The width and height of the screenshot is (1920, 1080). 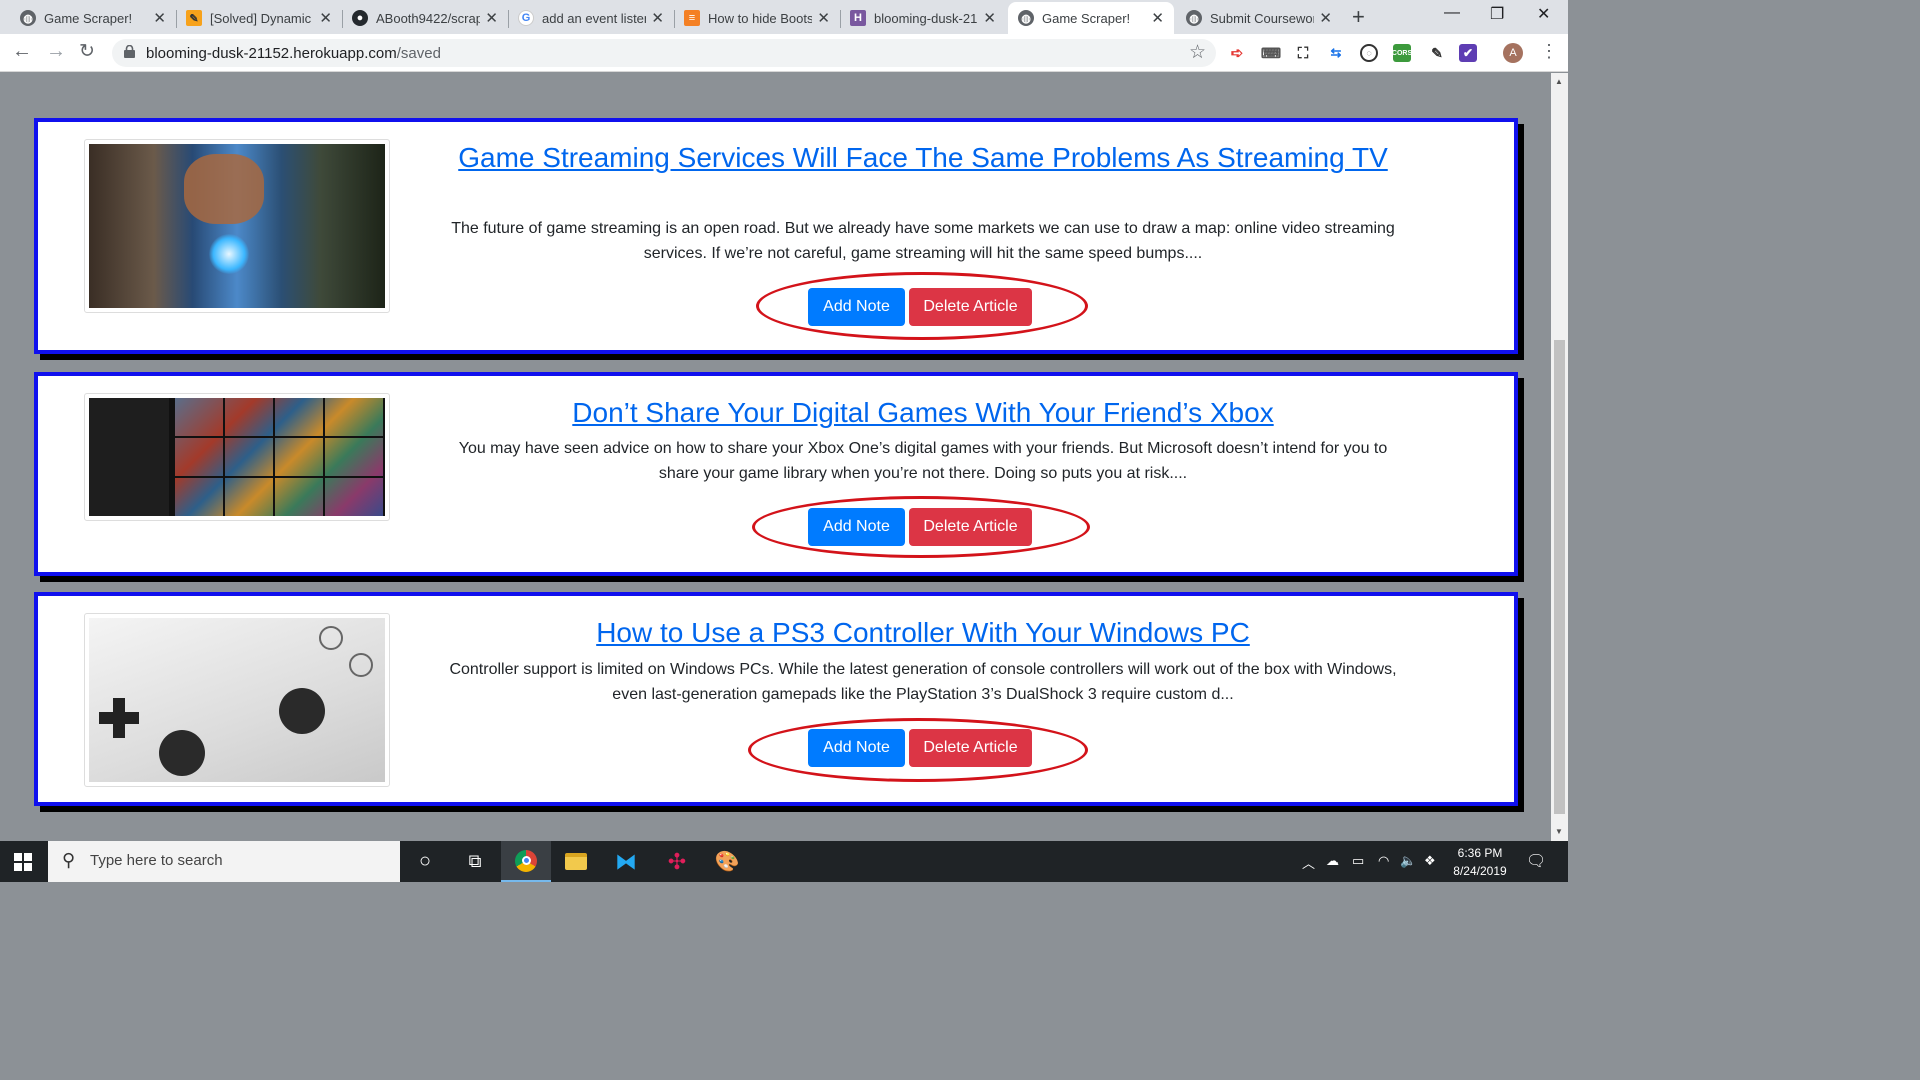 What do you see at coordinates (119, 718) in the screenshot?
I see `image-dpad-shape` at bounding box center [119, 718].